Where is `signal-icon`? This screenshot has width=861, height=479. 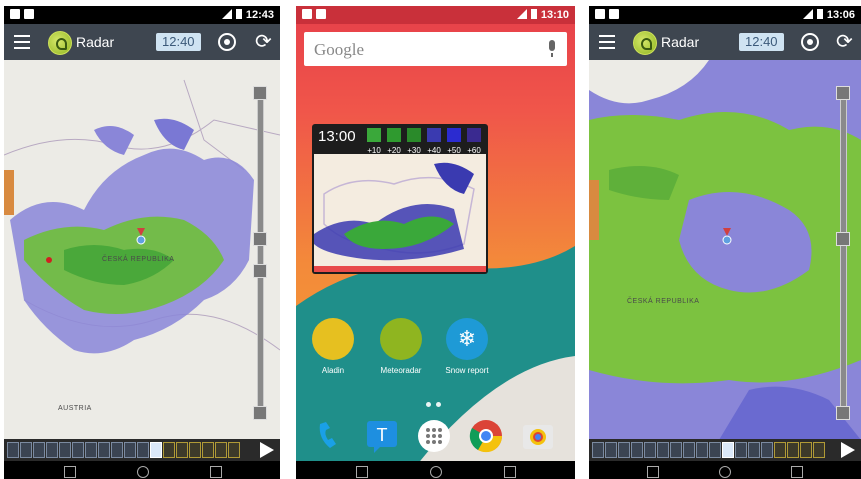
signal-icon is located at coordinates (521, 14).